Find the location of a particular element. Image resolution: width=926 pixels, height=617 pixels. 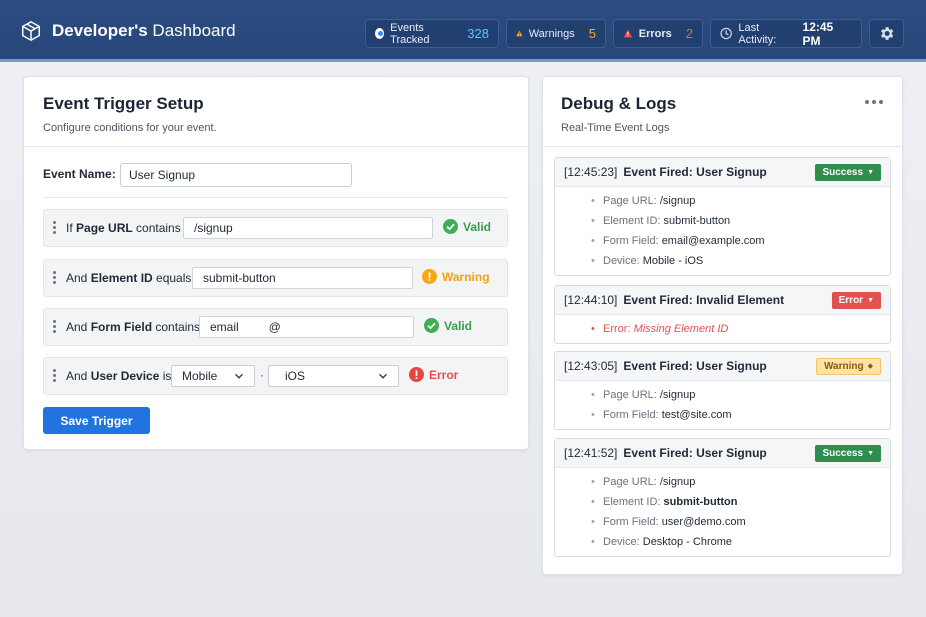

event-name-label: Event Name: is located at coordinates (79, 174).